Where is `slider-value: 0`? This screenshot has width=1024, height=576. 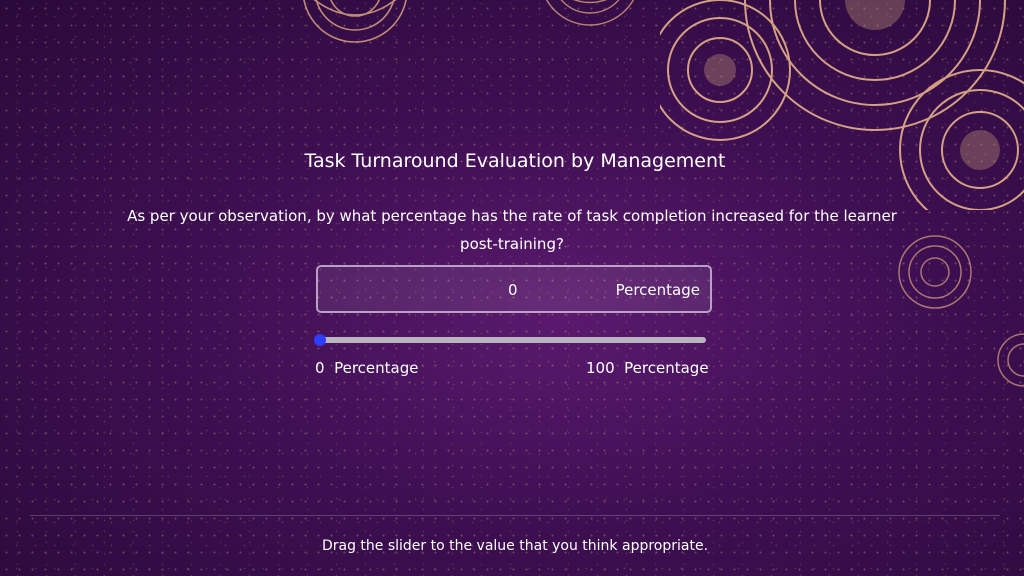
slider-value: 0 is located at coordinates (513, 290).